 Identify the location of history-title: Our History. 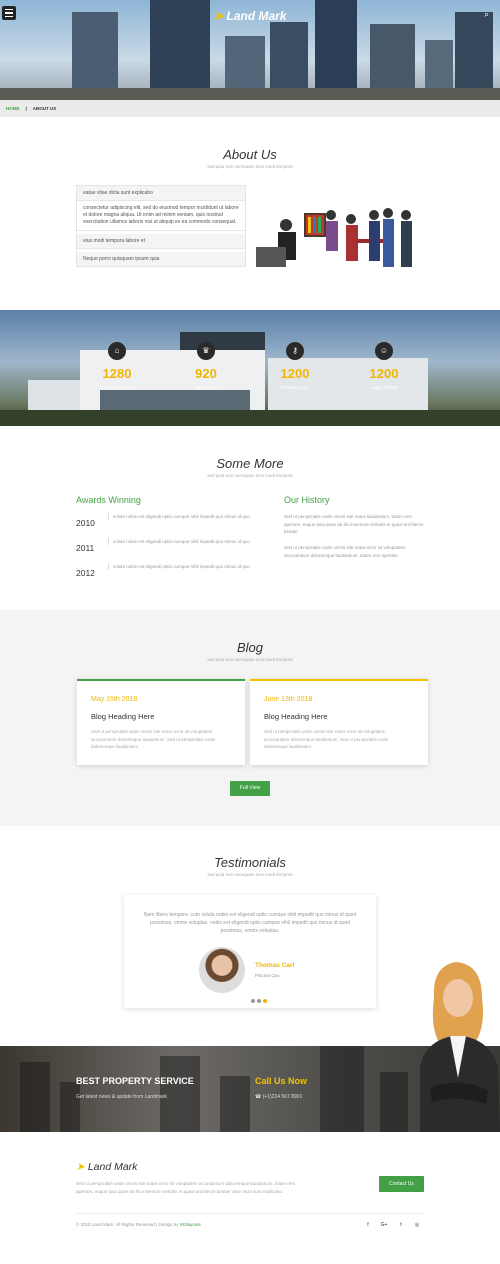
(307, 500).